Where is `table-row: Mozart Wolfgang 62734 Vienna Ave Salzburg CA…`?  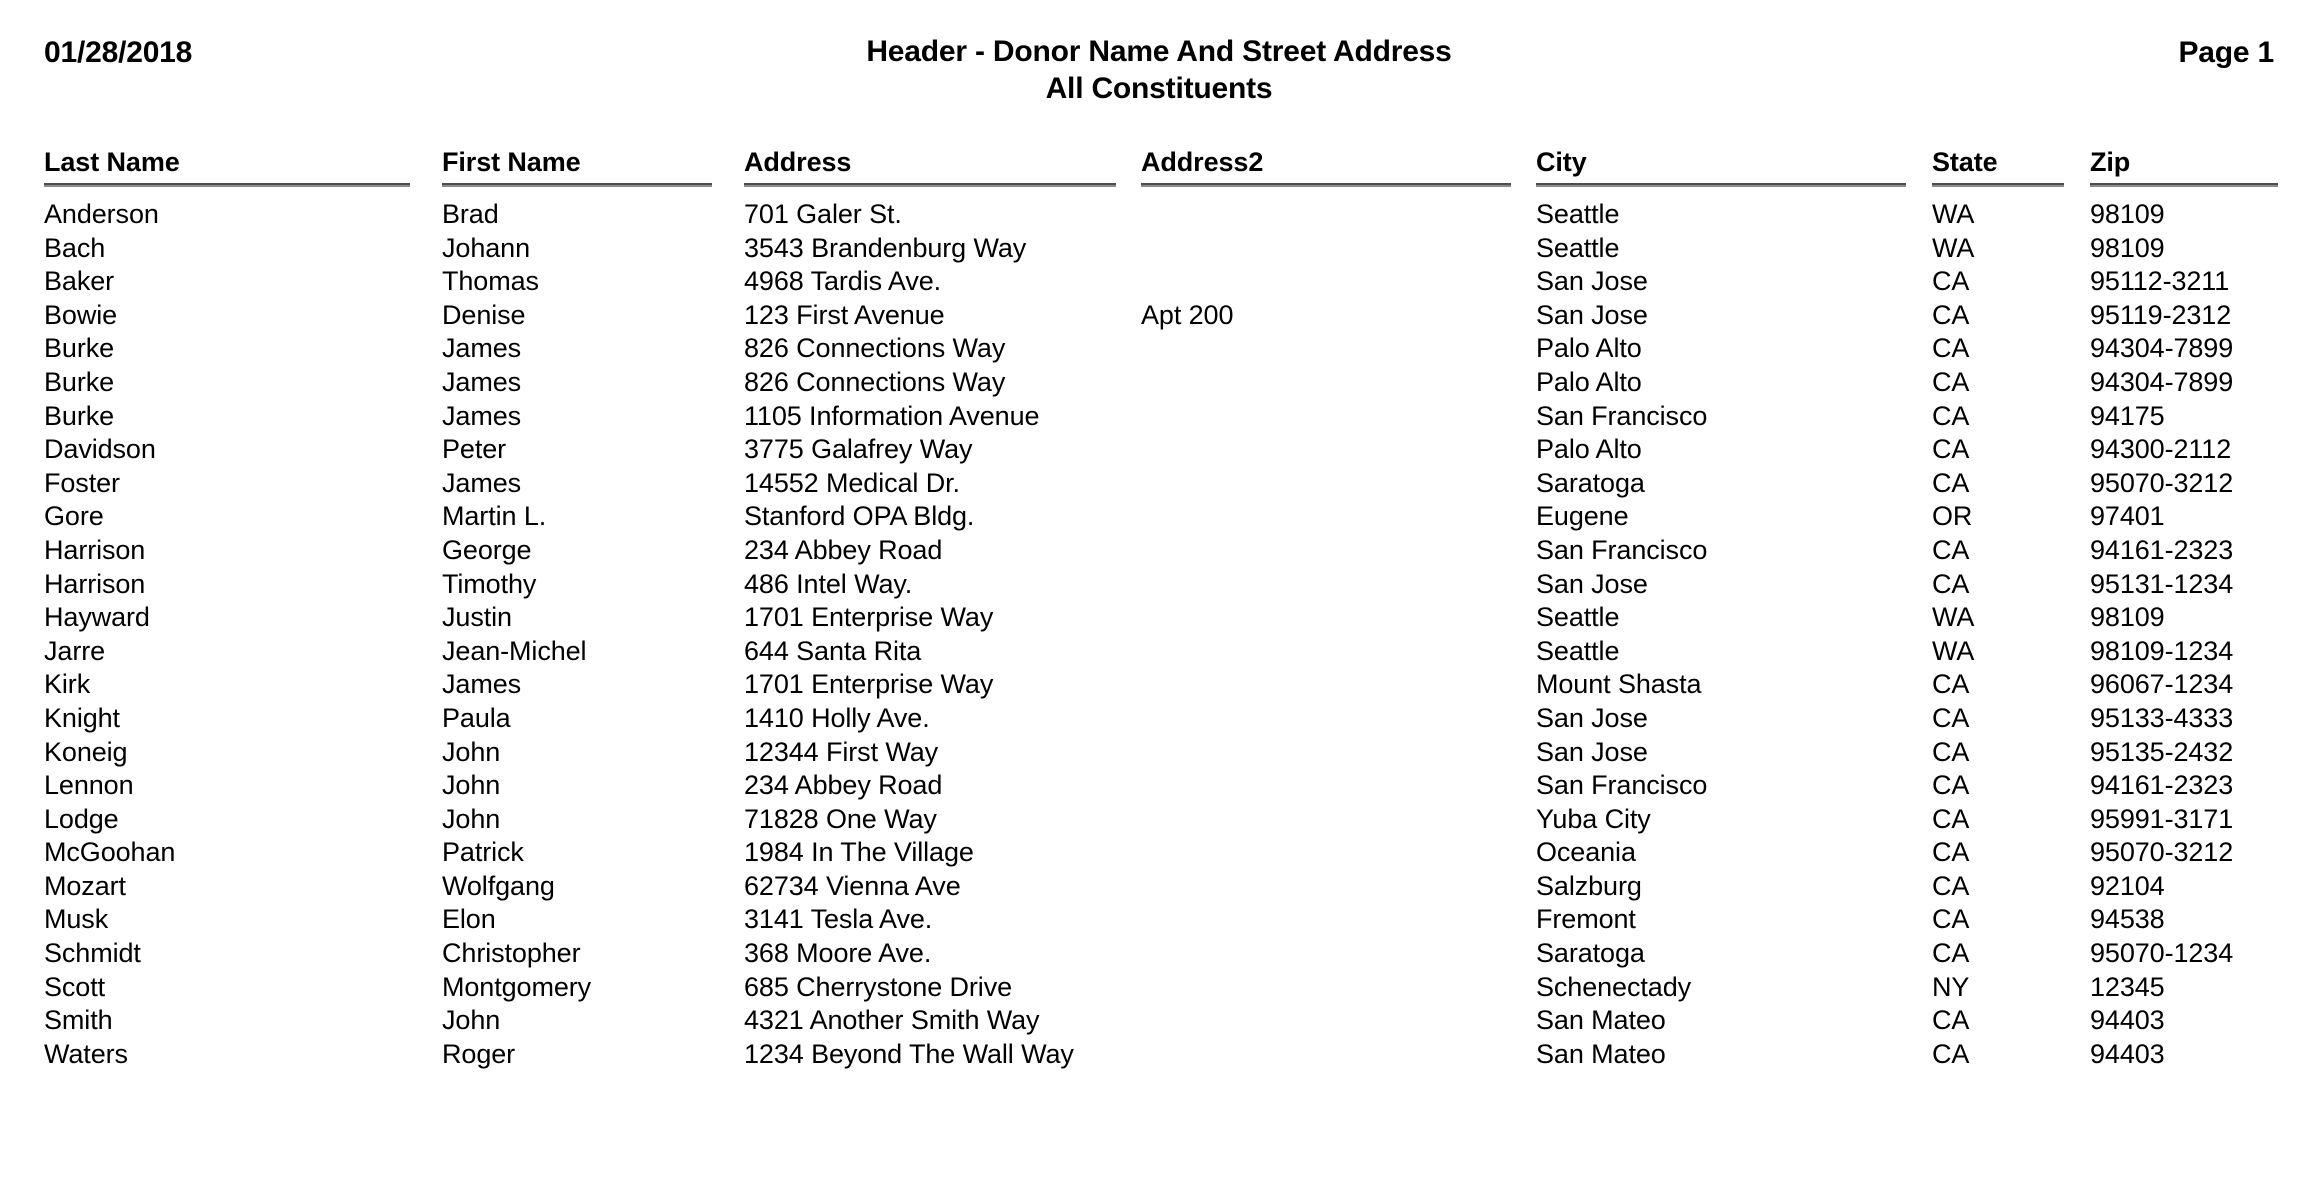
table-row: Mozart Wolfgang 62734 Vienna Ave Salzburg CA… is located at coordinates (1159, 889).